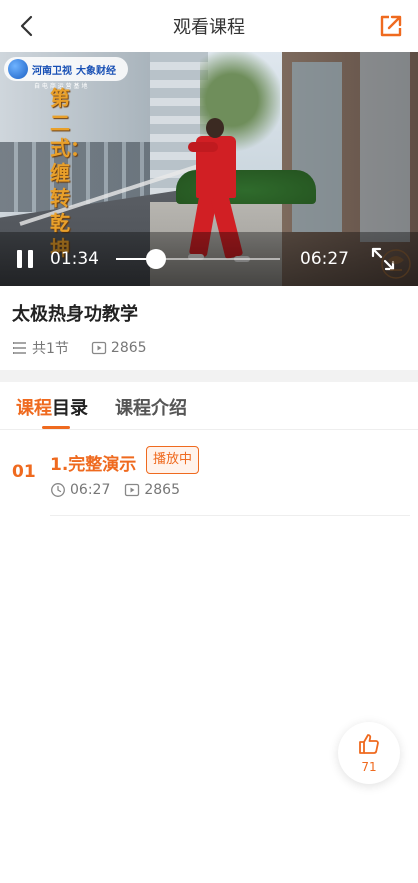 Image resolution: width=418 pixels, height=883 pixels. Describe the element at coordinates (96, 71) in the screenshot. I see `channel-brand: 大象财经` at that location.